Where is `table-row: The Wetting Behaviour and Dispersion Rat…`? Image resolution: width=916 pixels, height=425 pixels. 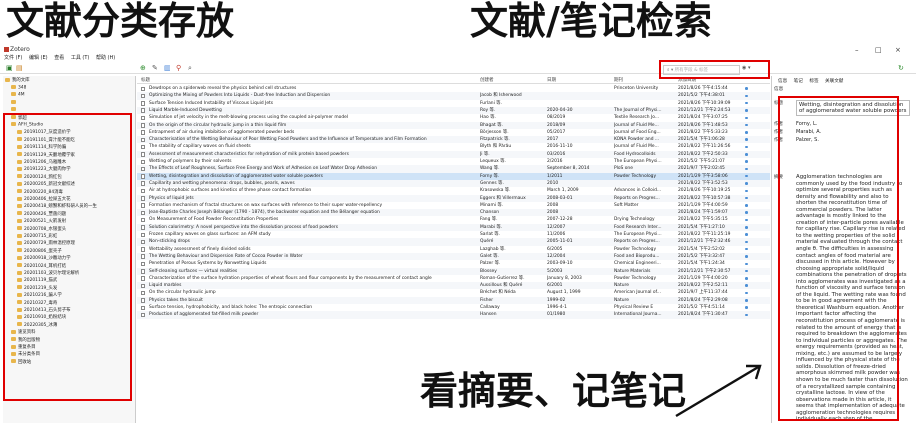
table-row: The Wetting Behaviour and Dispersion Rat… is located at coordinates (453, 256).